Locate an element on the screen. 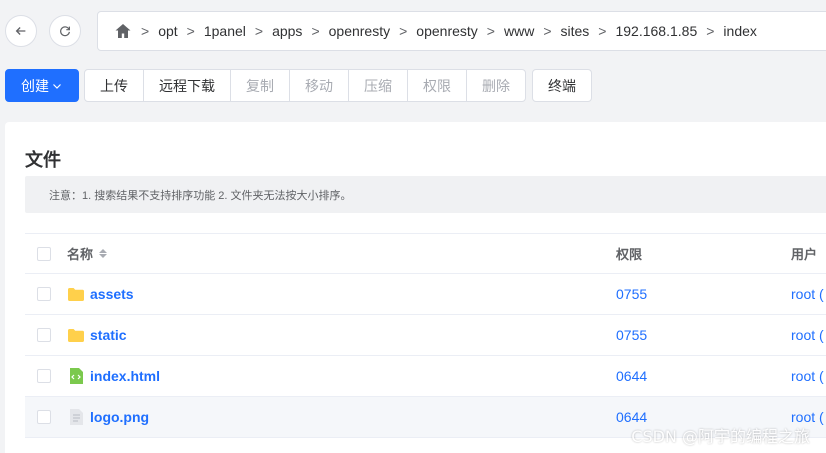 The image size is (826, 453). table-row: static 0755 root ( is located at coordinates (425, 335).